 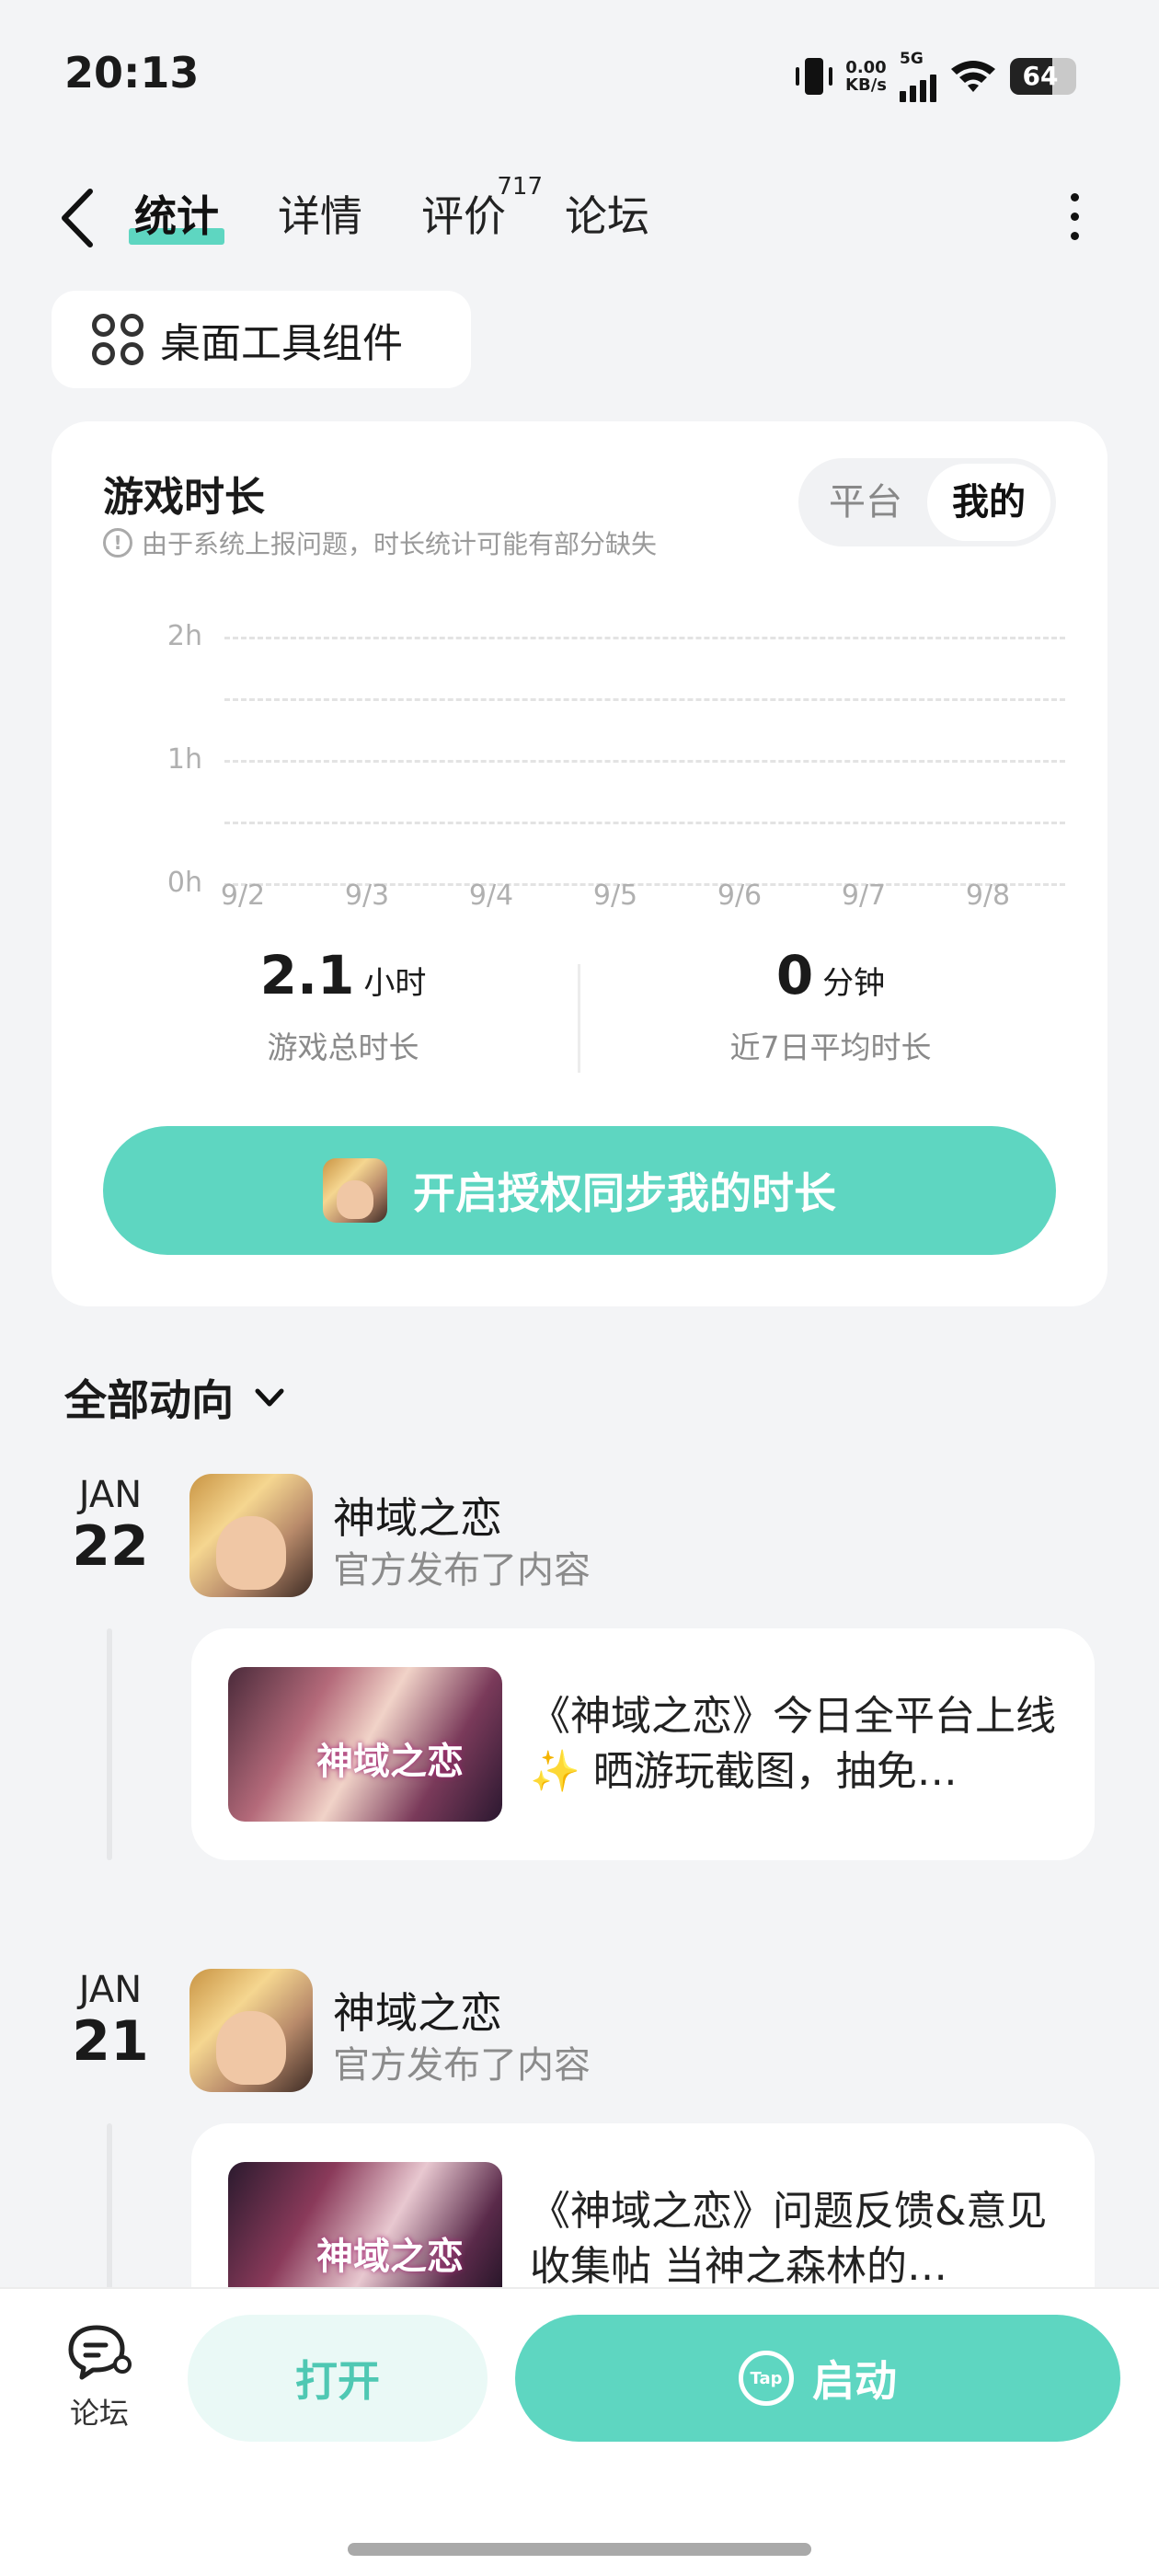 What do you see at coordinates (579, 1013) in the screenshot?
I see `playtime-summary: 2.1 小时 游戏总时长 0 分钟 近7日平均时长` at bounding box center [579, 1013].